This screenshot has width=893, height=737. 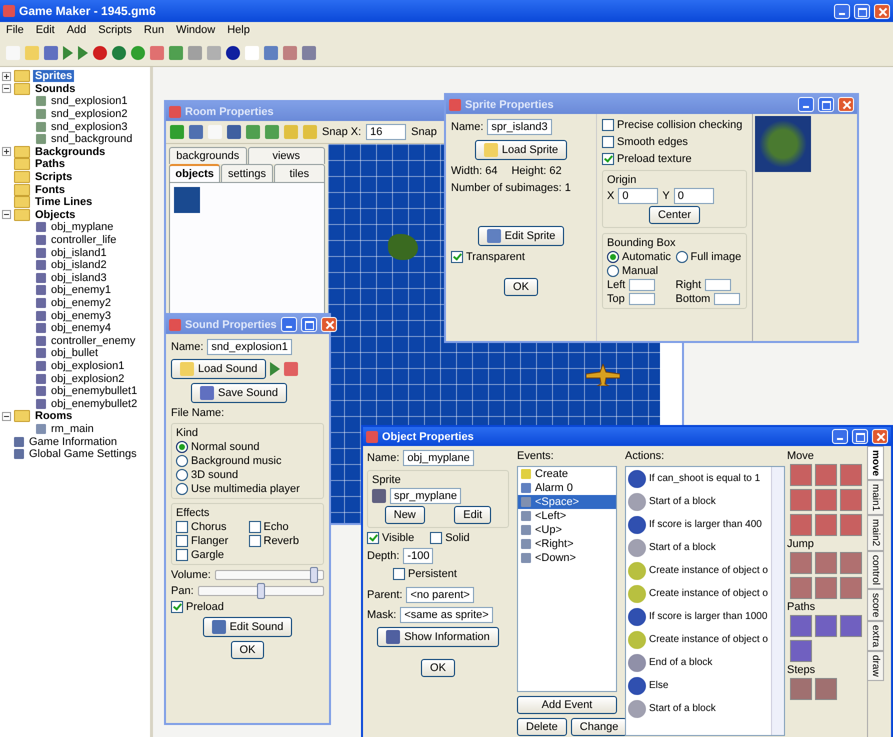 What do you see at coordinates (521, 236) in the screenshot?
I see `edit-sprite-button: Edit Sprite` at bounding box center [521, 236].